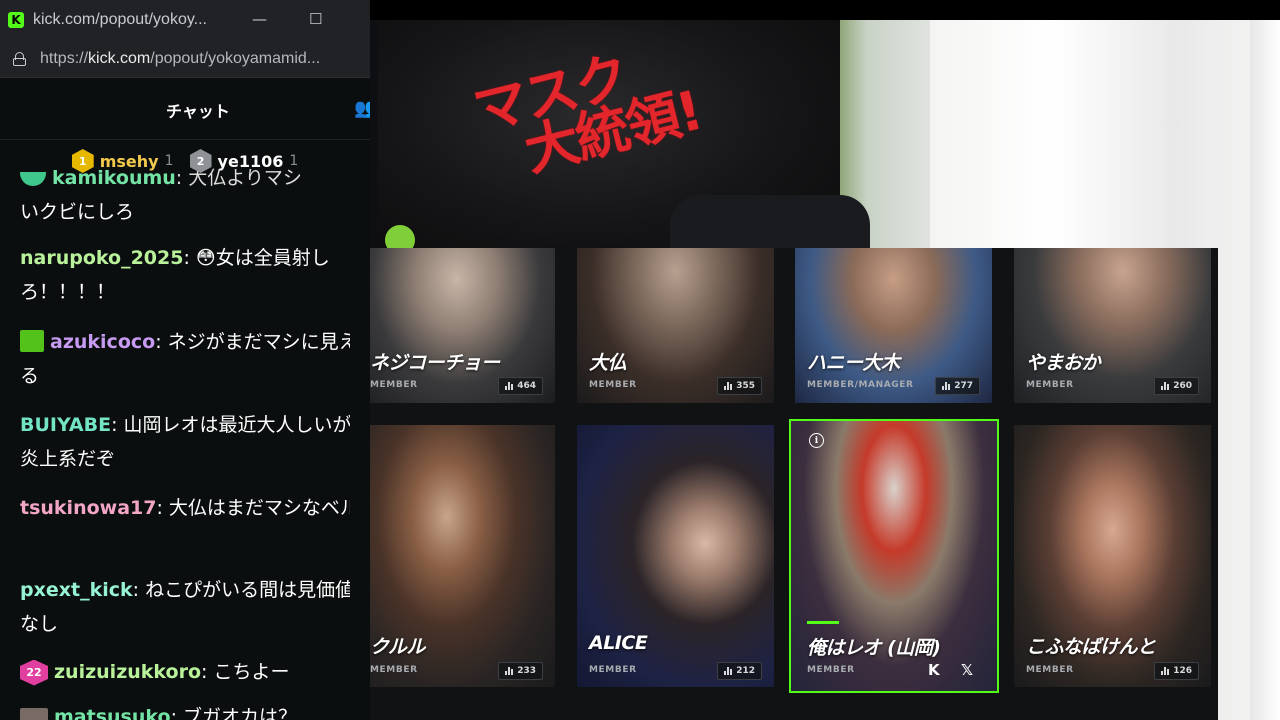 The width and height of the screenshot is (1280, 720). Describe the element at coordinates (675, 556) in the screenshot. I see `member-card: ALICE MEMBER 212` at that location.